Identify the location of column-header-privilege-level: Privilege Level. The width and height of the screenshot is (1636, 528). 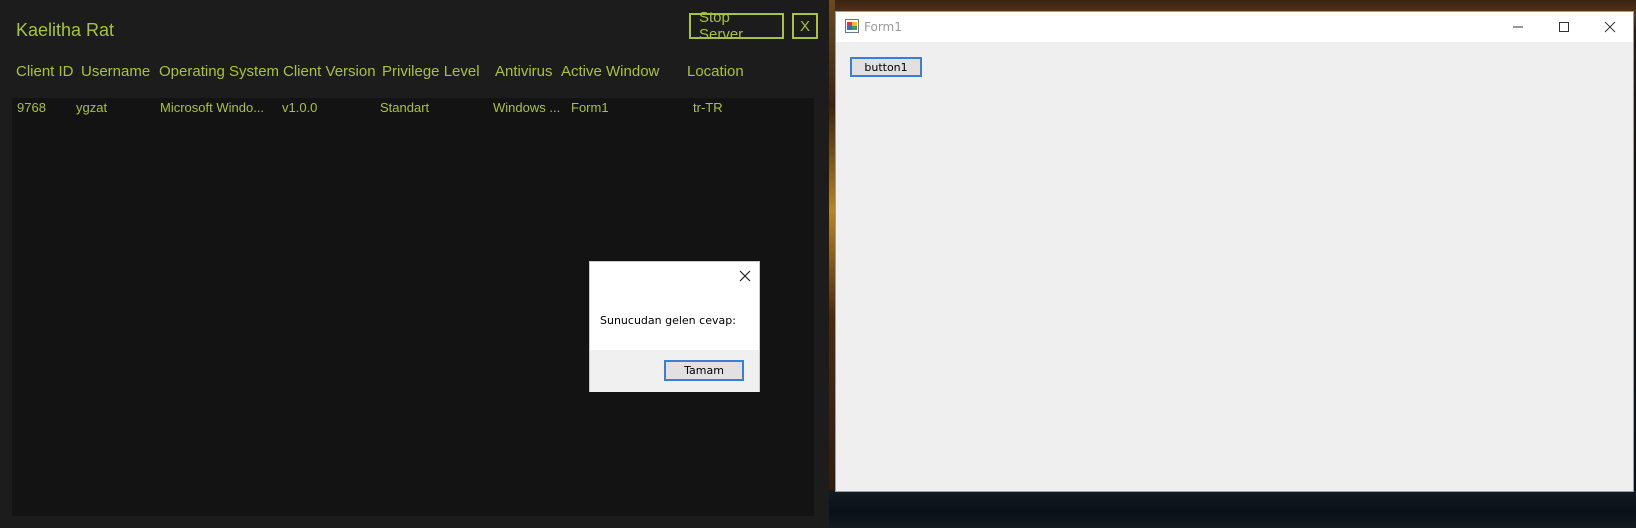
(431, 71).